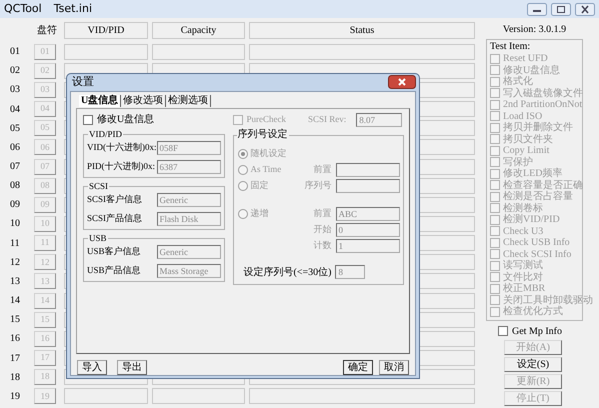  I want to click on dialog-title: 设置, so click(83, 82).